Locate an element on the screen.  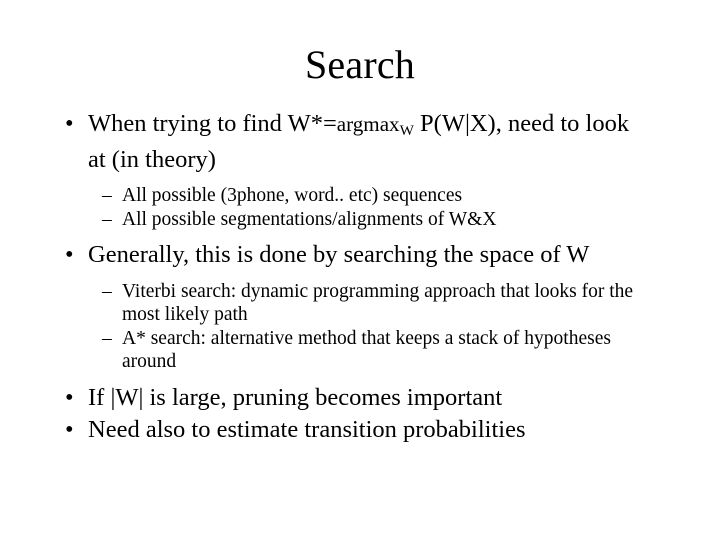
formula-subscript: W is located at coordinates (406, 131).